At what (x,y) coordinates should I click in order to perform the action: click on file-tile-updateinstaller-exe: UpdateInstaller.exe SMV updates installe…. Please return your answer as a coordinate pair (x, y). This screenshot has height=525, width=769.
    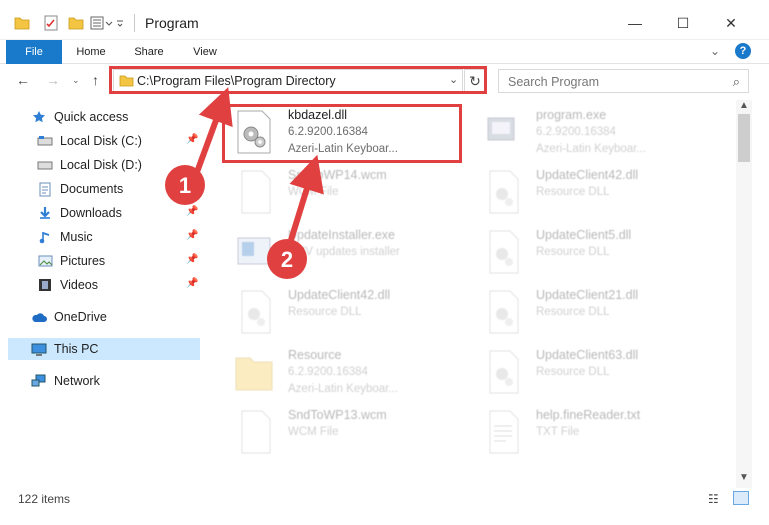
    Looking at the image, I should click on (344, 252).